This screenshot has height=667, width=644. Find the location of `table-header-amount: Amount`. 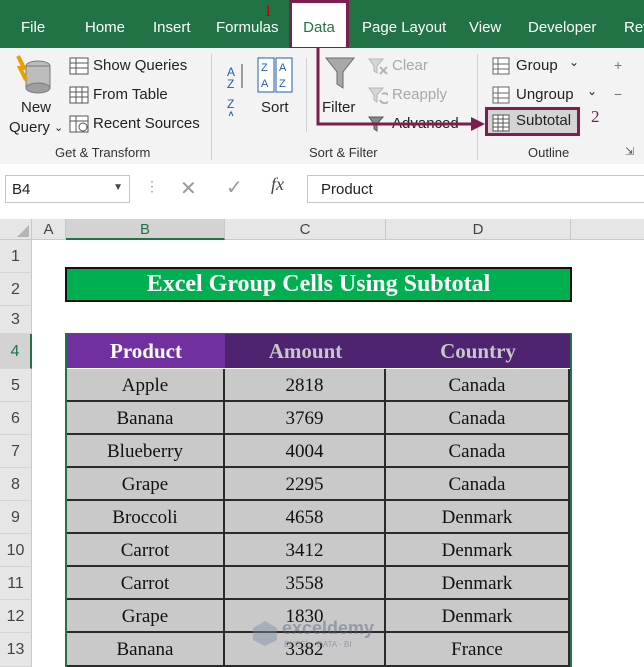

table-header-amount: Amount is located at coordinates (305, 351).